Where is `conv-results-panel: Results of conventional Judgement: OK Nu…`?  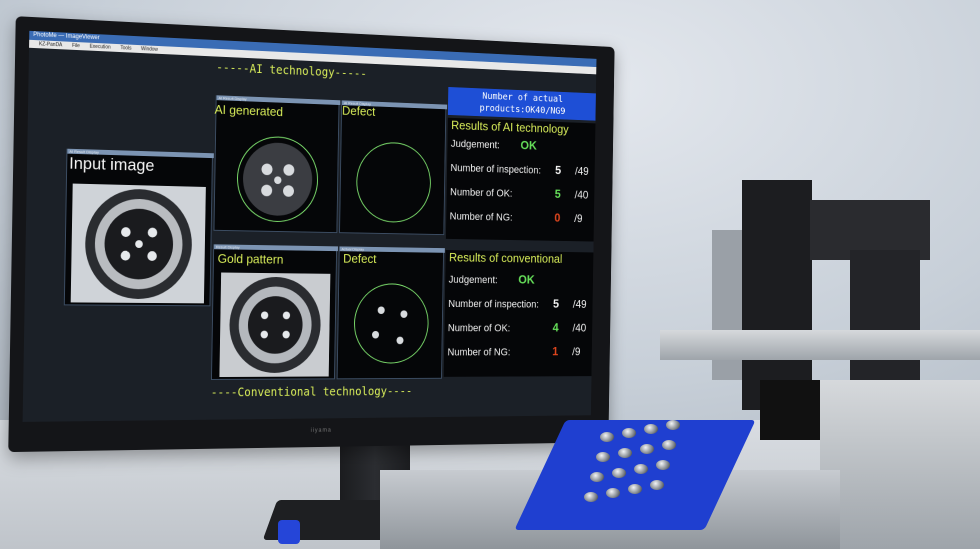 conv-results-panel: Results of conventional Judgement: OK Nu… is located at coordinates (518, 313).